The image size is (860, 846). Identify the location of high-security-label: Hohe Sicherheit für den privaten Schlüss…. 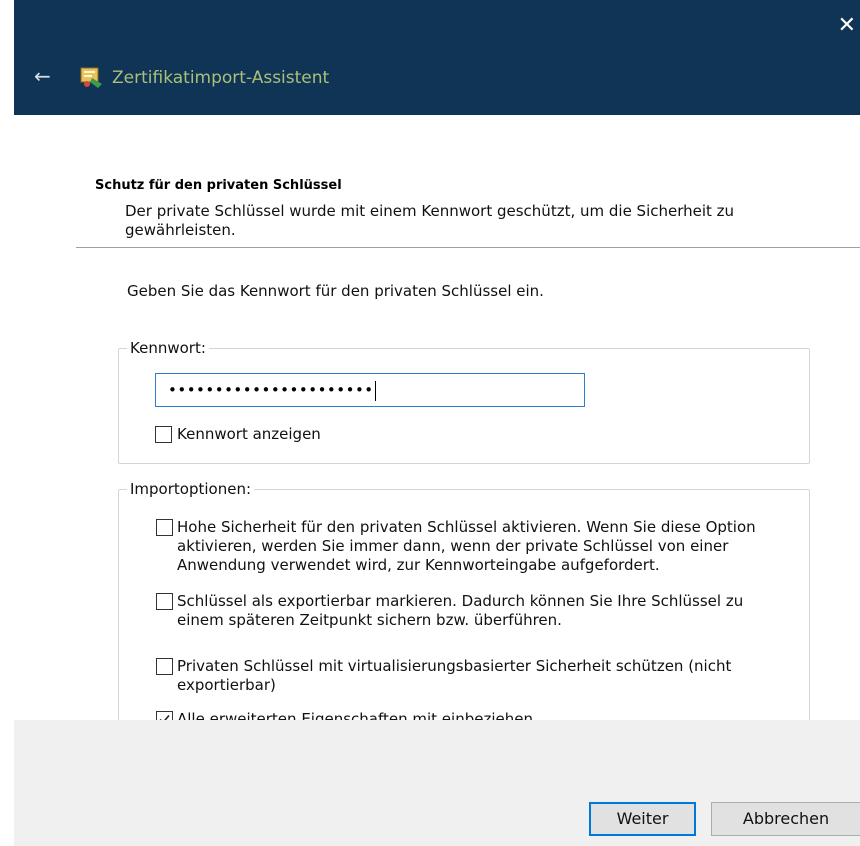
(477, 546).